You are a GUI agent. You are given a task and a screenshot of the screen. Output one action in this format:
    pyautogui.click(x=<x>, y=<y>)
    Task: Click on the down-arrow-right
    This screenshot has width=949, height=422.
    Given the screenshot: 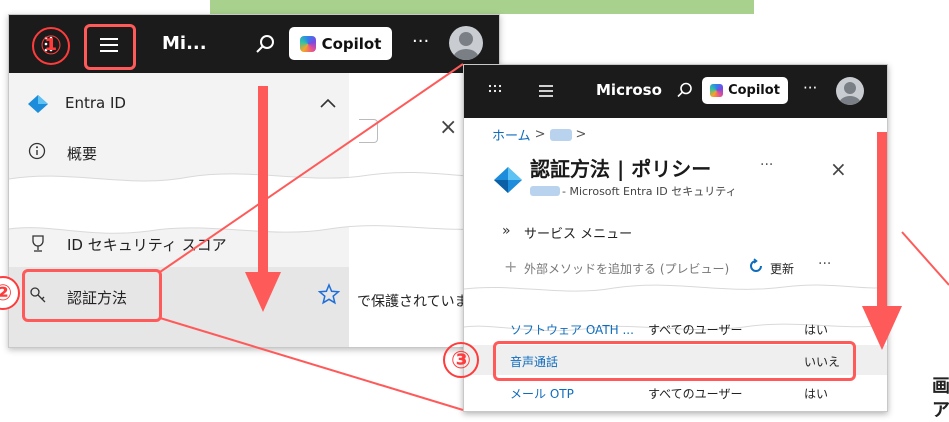 What is the action you would take?
    pyautogui.click(x=882, y=241)
    